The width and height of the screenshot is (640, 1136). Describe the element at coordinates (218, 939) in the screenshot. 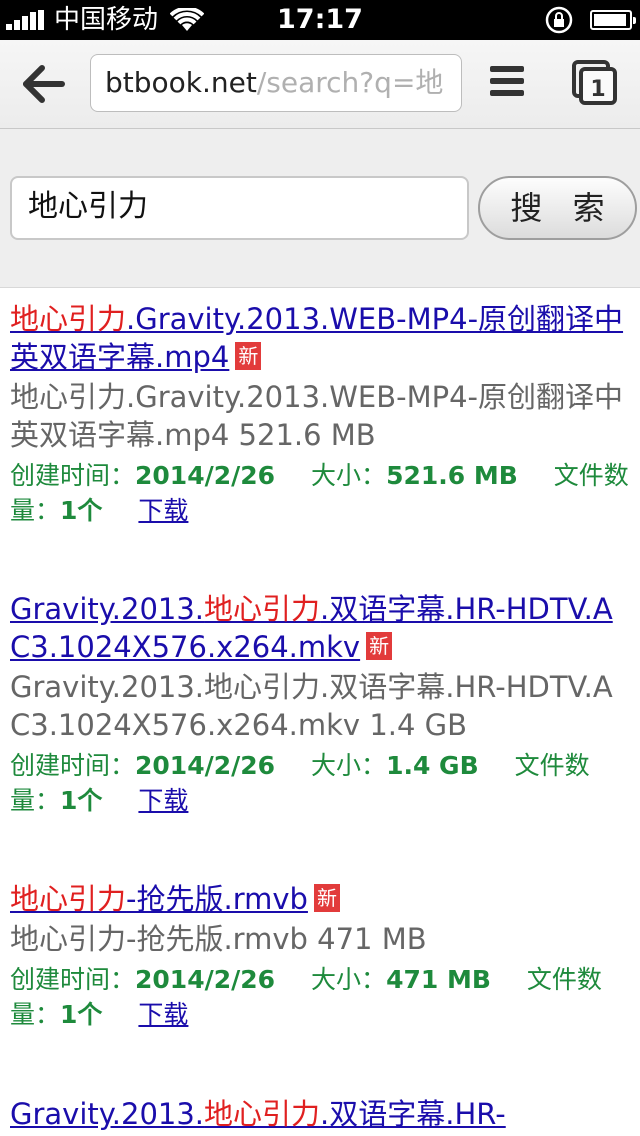

I see `result-description: 地心引力-抢先版.rmvb 471 MB` at that location.